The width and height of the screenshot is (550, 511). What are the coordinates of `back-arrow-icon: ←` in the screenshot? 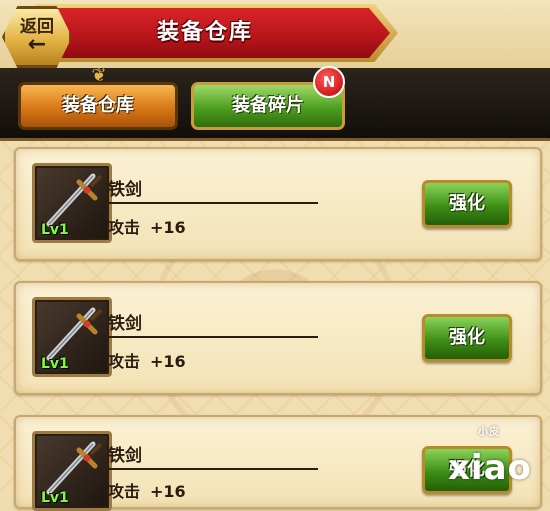 It's located at (37, 44).